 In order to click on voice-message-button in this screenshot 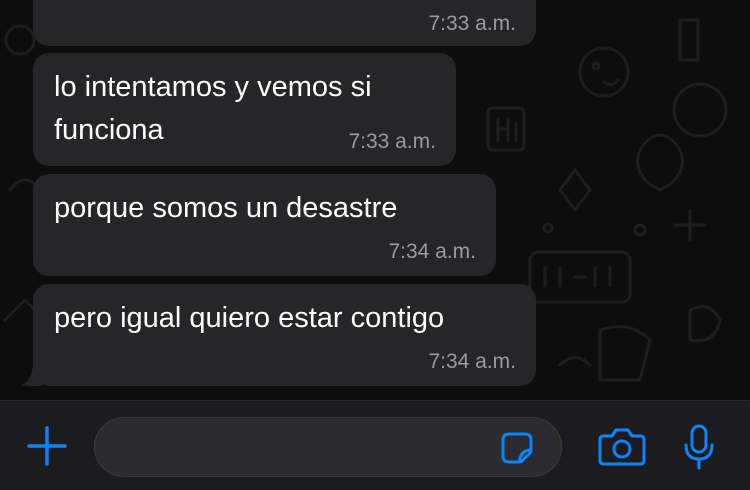, I will do `click(699, 447)`.